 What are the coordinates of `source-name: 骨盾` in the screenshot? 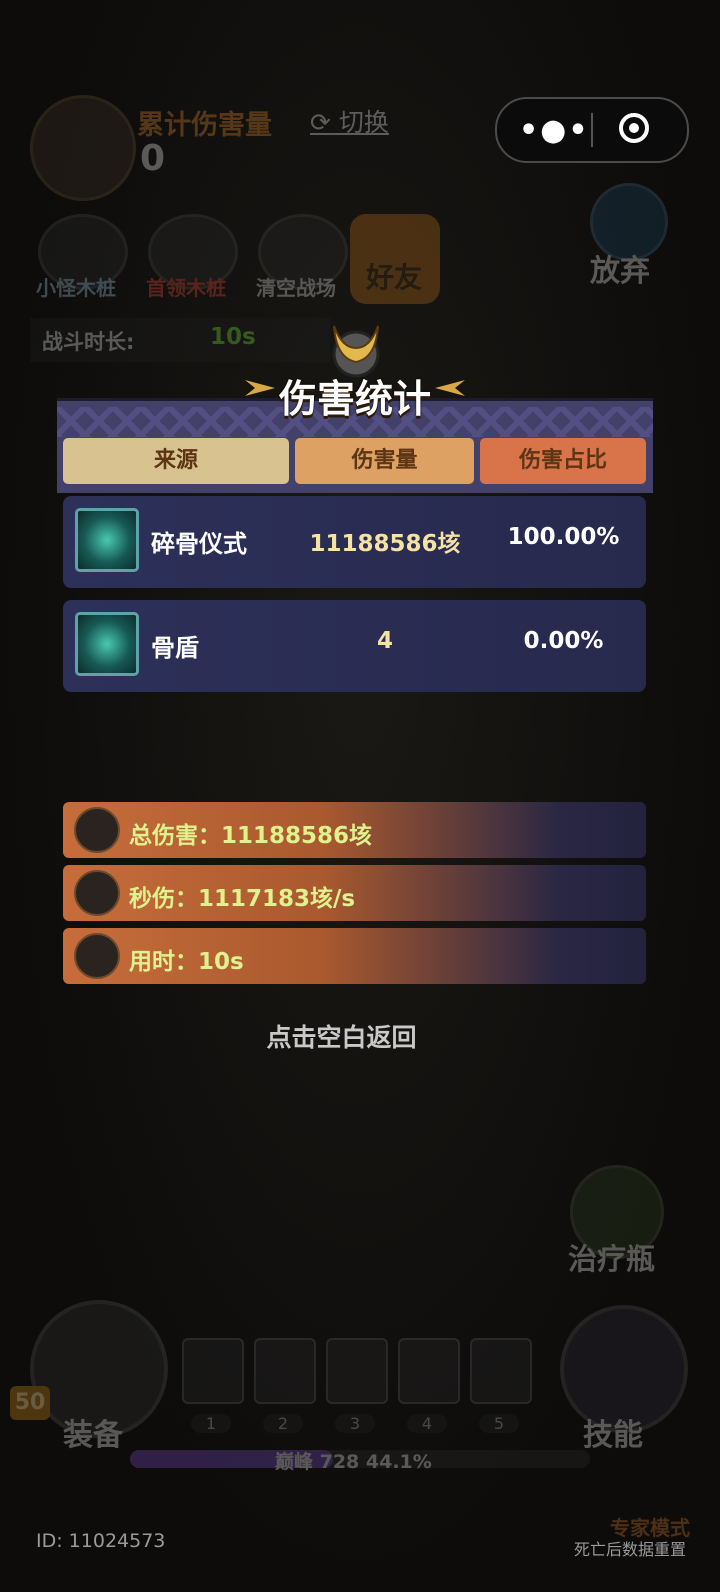 It's located at (175, 648).